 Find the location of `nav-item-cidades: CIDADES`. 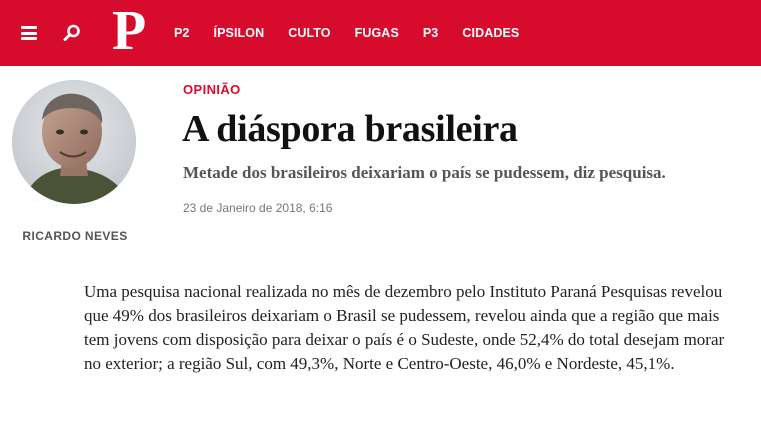

nav-item-cidades: CIDADES is located at coordinates (490, 33).